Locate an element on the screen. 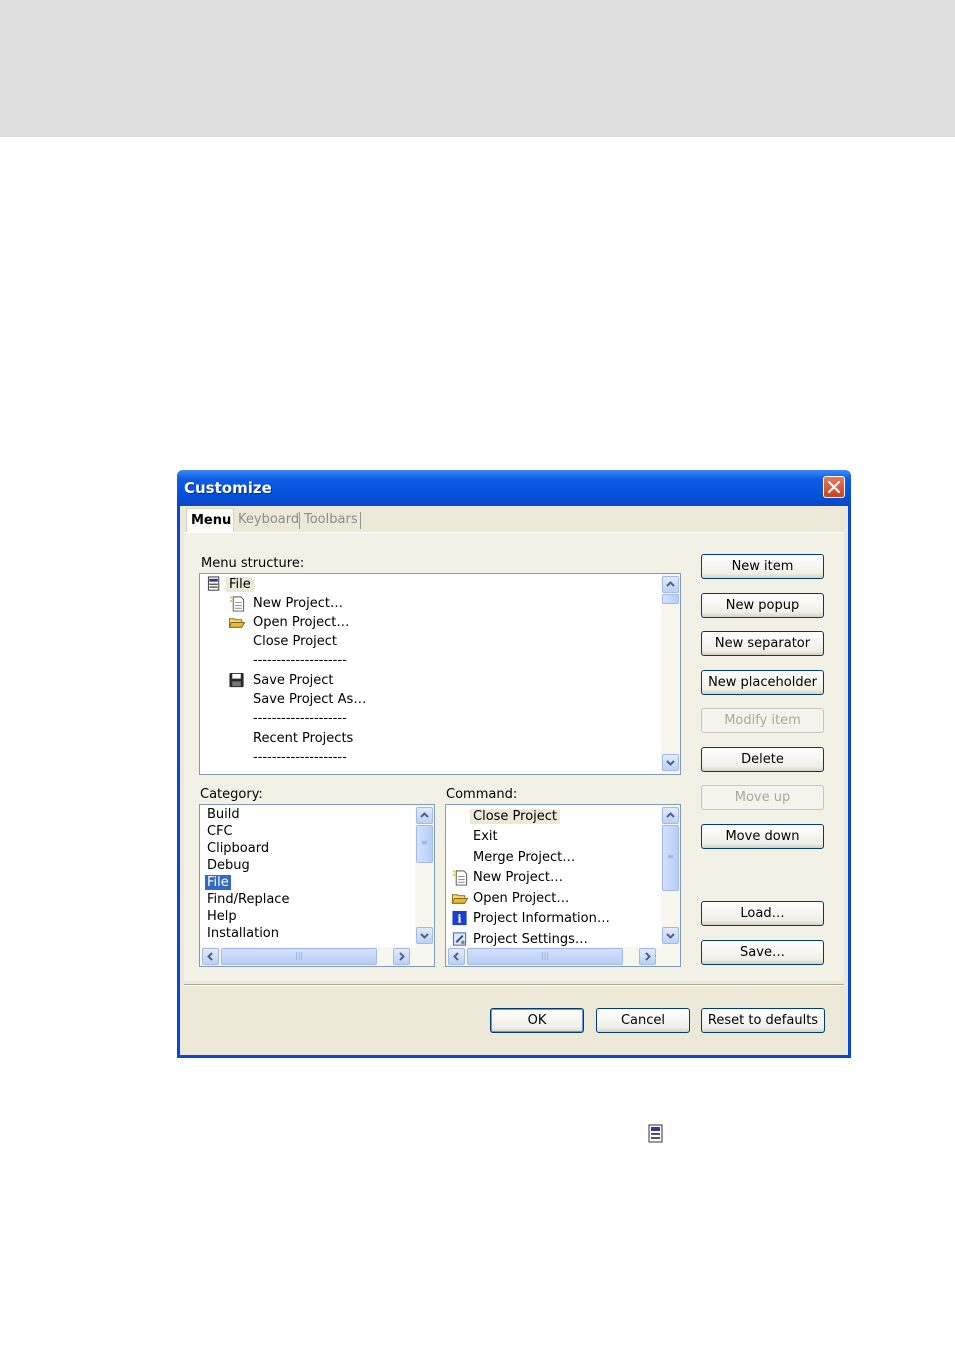 Image resolution: width=955 pixels, height=1350 pixels. list-item: Clipboard is located at coordinates (238, 848).